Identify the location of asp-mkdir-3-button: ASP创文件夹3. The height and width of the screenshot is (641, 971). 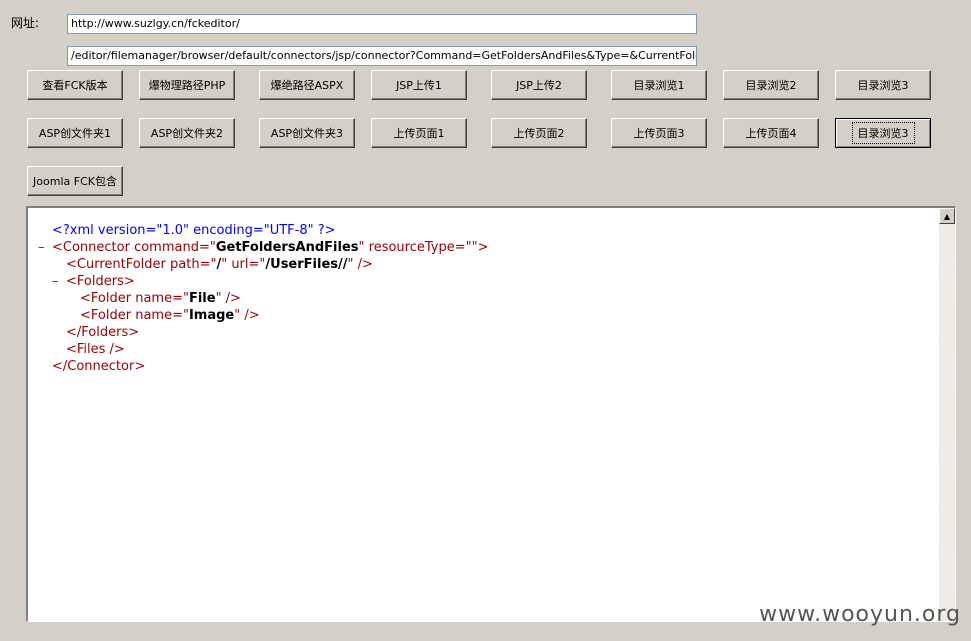
(307, 133).